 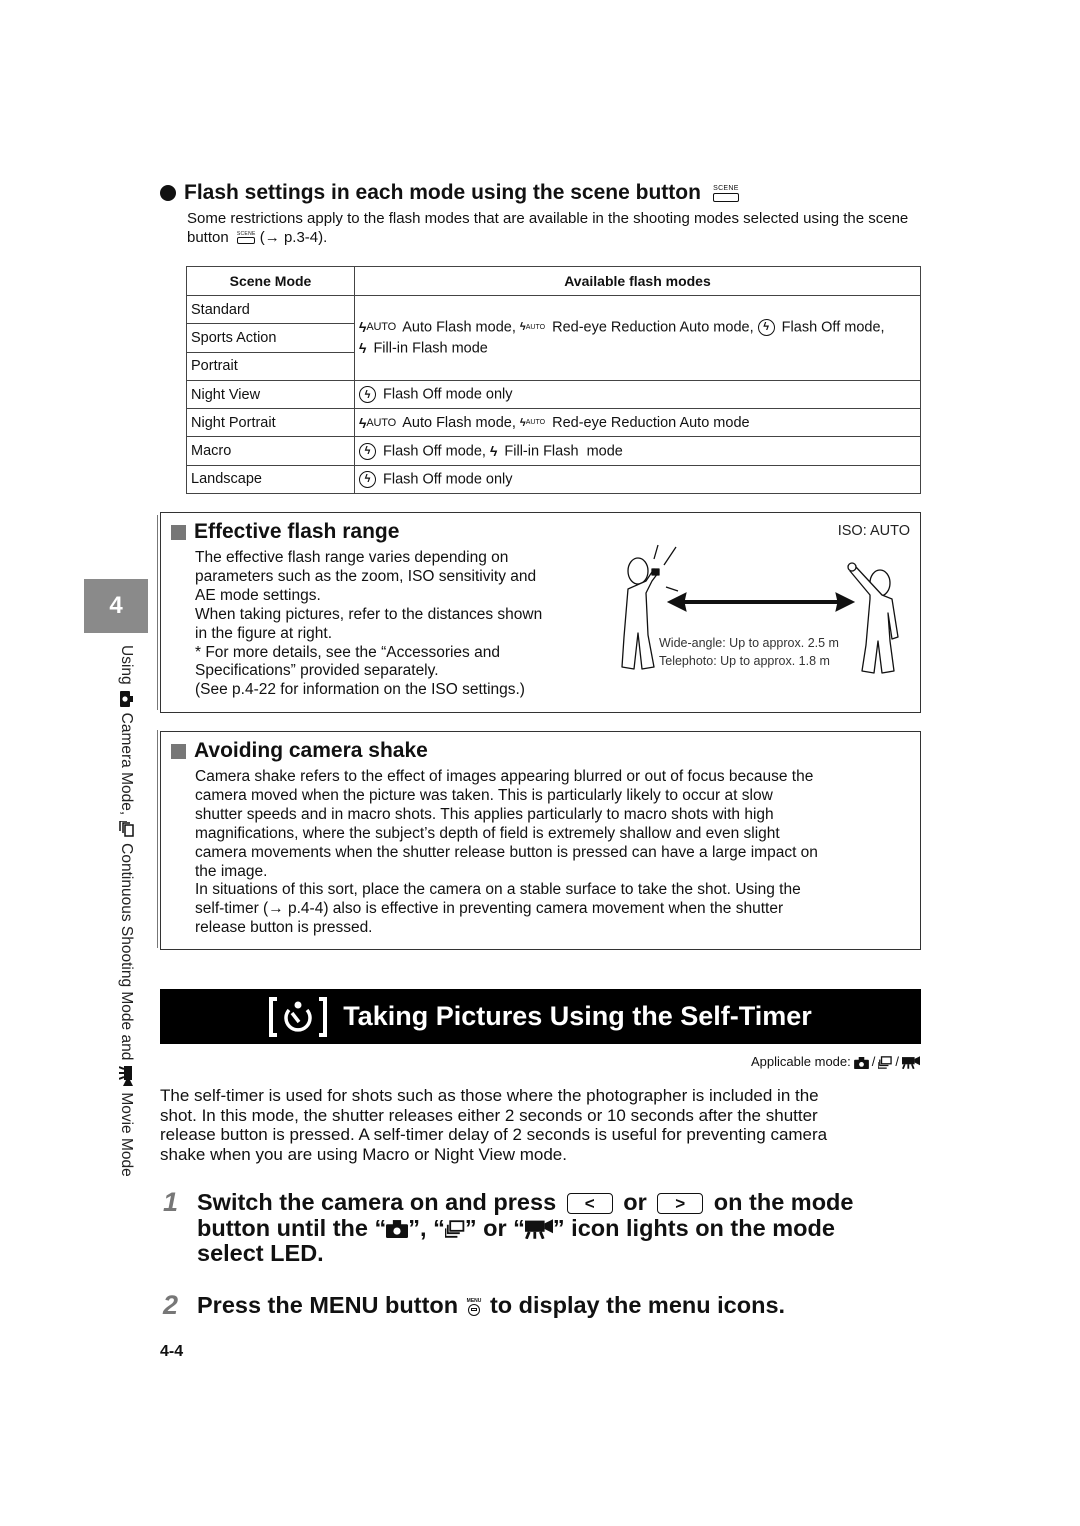 What do you see at coordinates (285, 532) in the screenshot?
I see `flash-range-heading: Effective flash range` at bounding box center [285, 532].